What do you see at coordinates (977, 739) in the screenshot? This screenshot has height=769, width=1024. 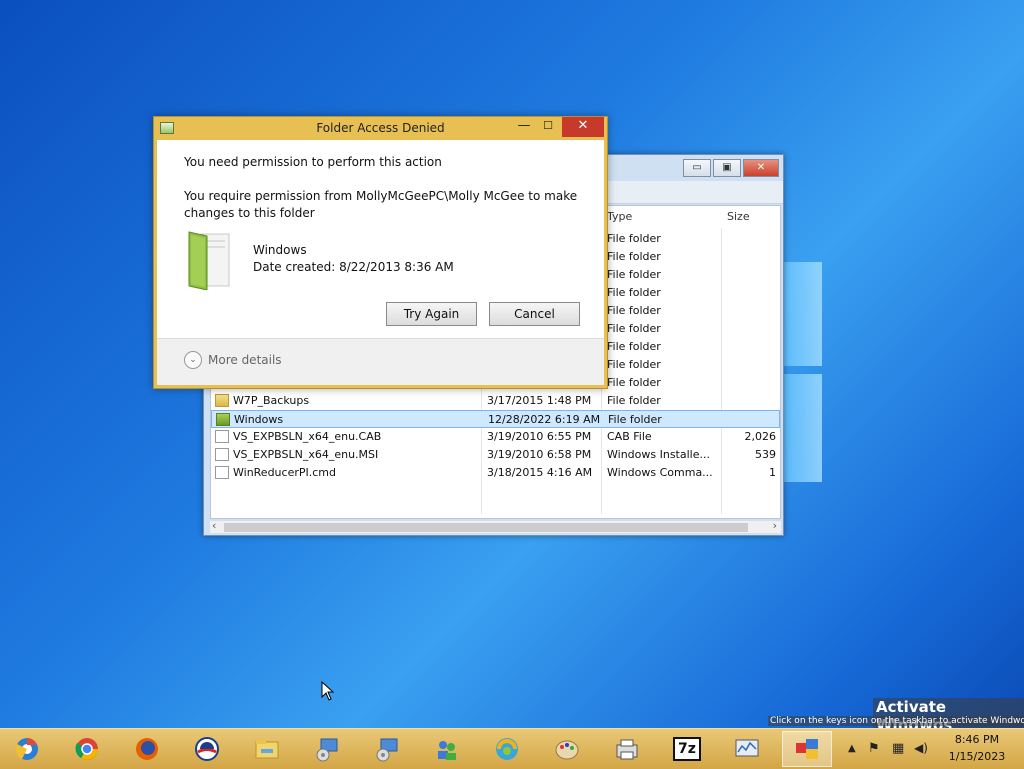 I see `clock-time: 8:46 PM` at bounding box center [977, 739].